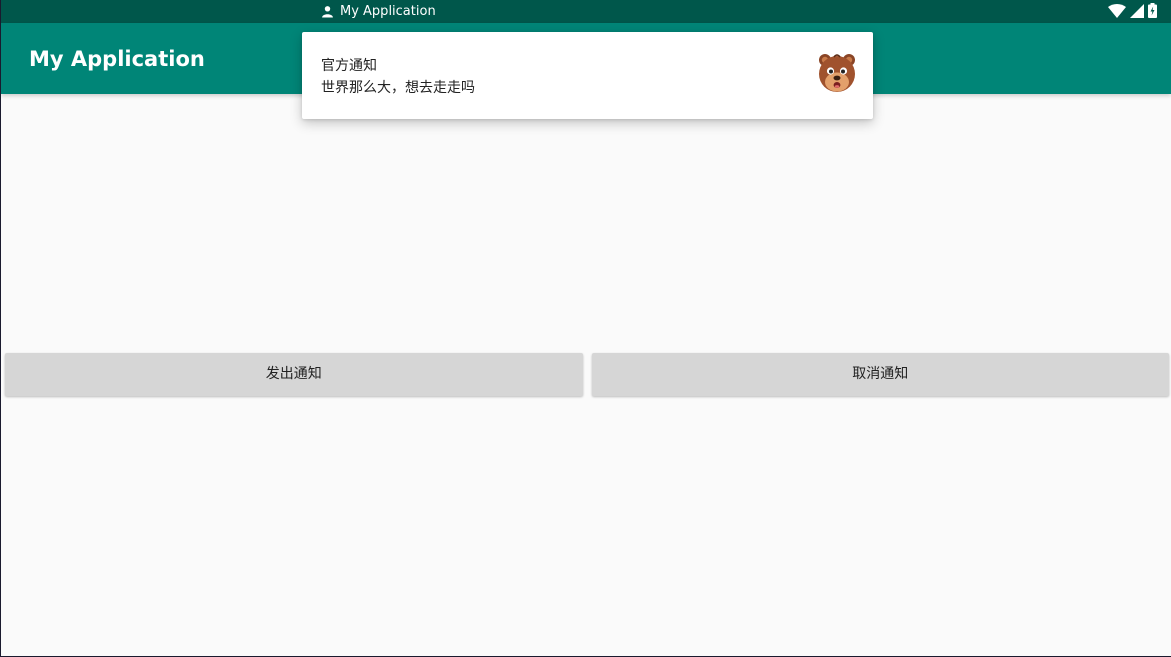 This screenshot has width=1171, height=657. What do you see at coordinates (880, 374) in the screenshot?
I see `cancel-notification-button: 取消通知` at bounding box center [880, 374].